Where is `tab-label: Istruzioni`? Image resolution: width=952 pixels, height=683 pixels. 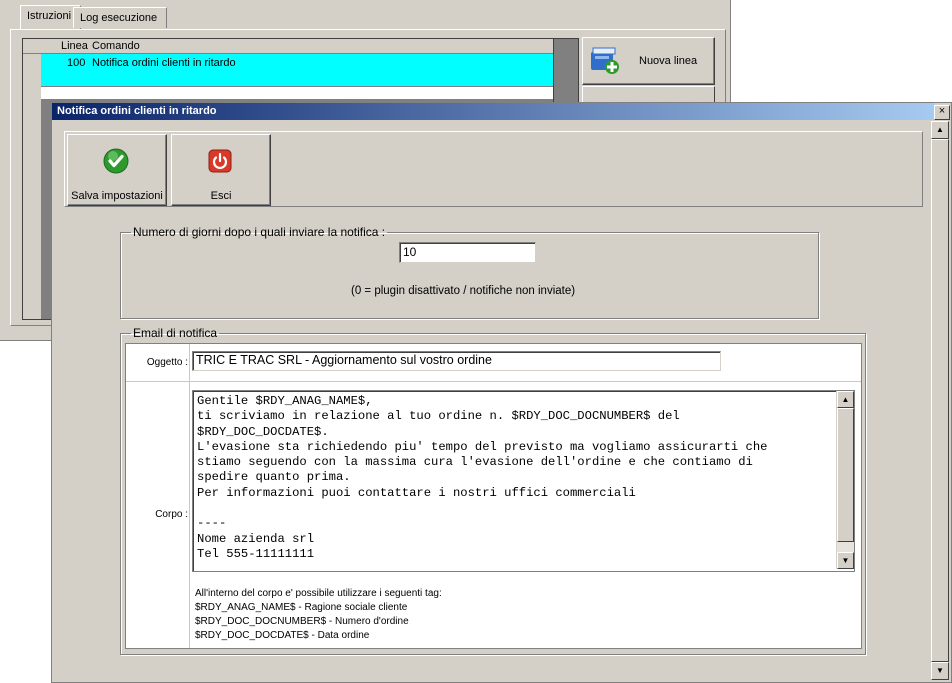
tab-label: Istruzioni is located at coordinates (49, 16).